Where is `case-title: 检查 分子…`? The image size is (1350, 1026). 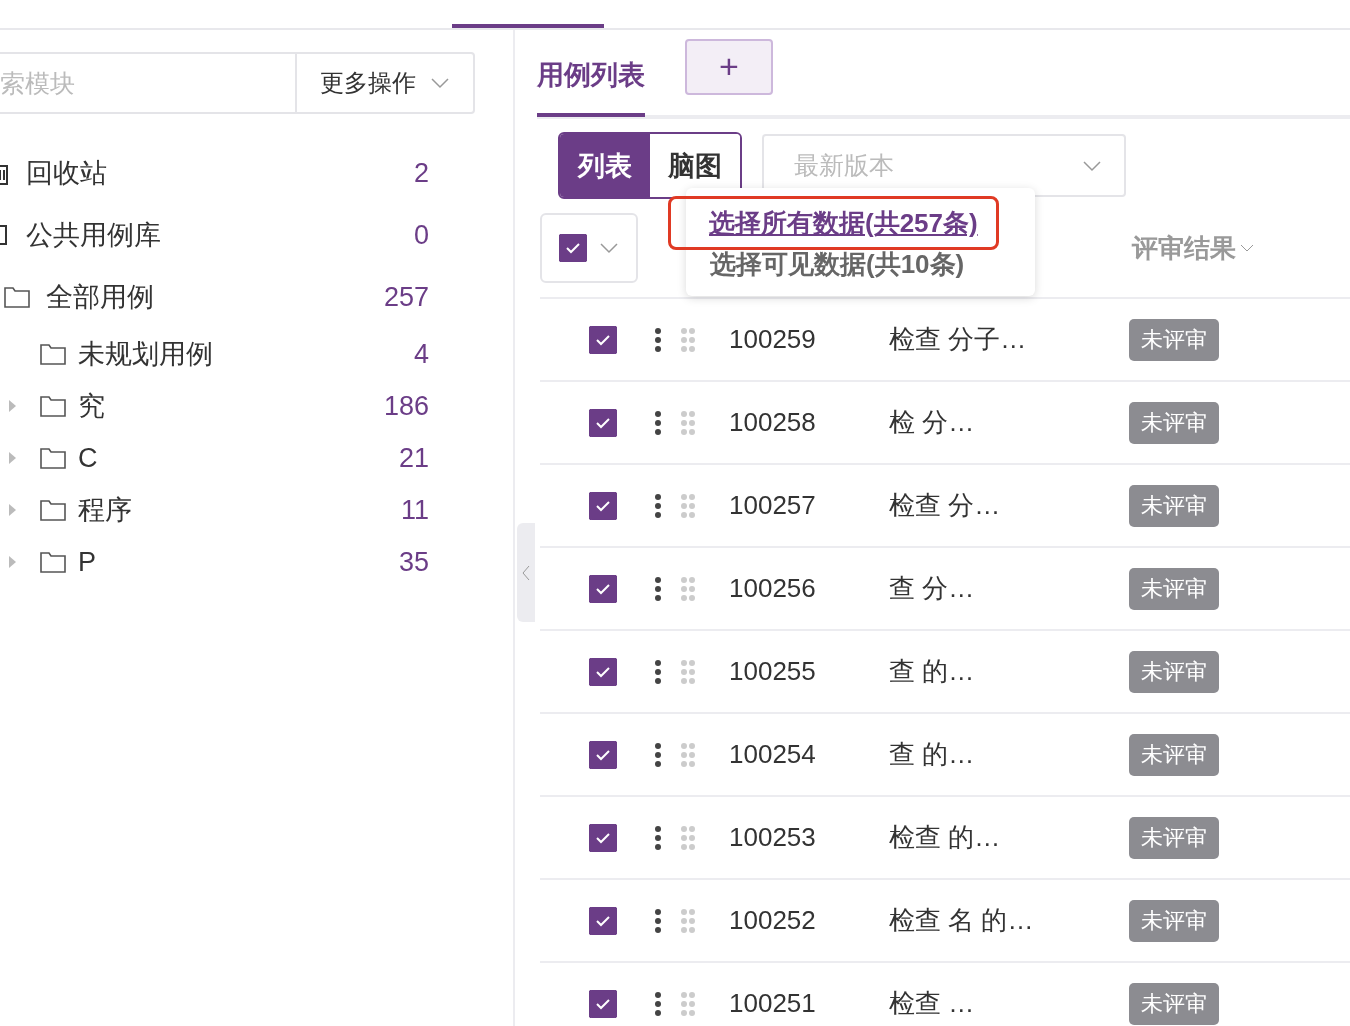
case-title: 检查 分子… is located at coordinates (1009, 339).